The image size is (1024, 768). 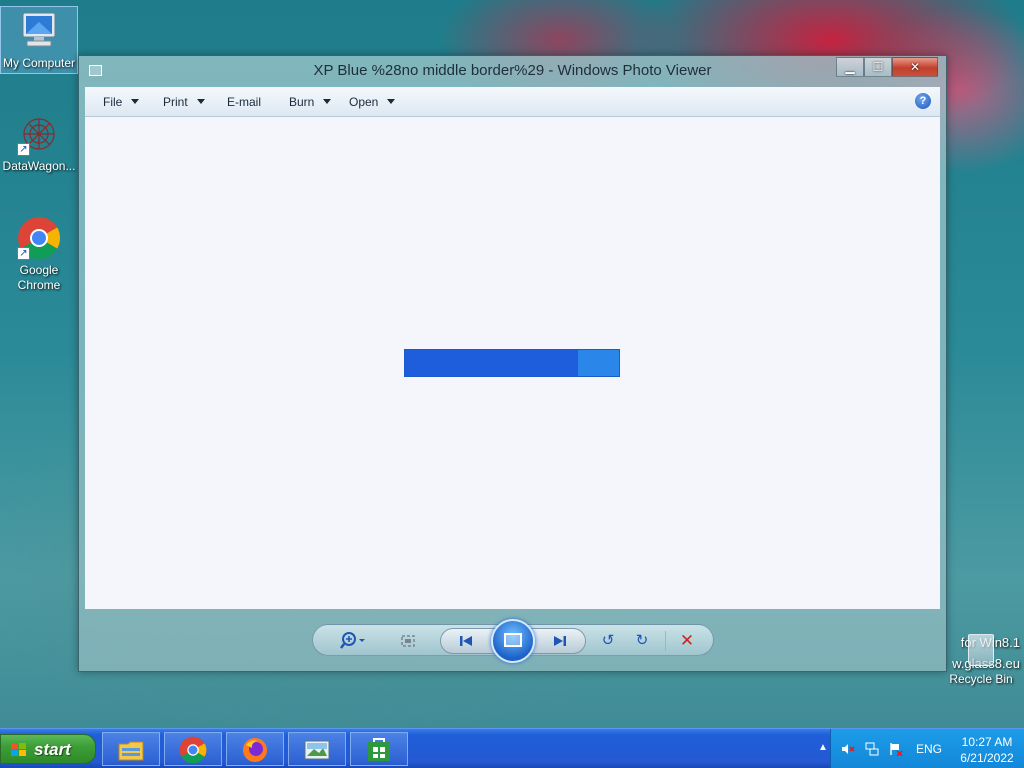 I want to click on datawagon-icon: ↗, so click(x=39, y=134).